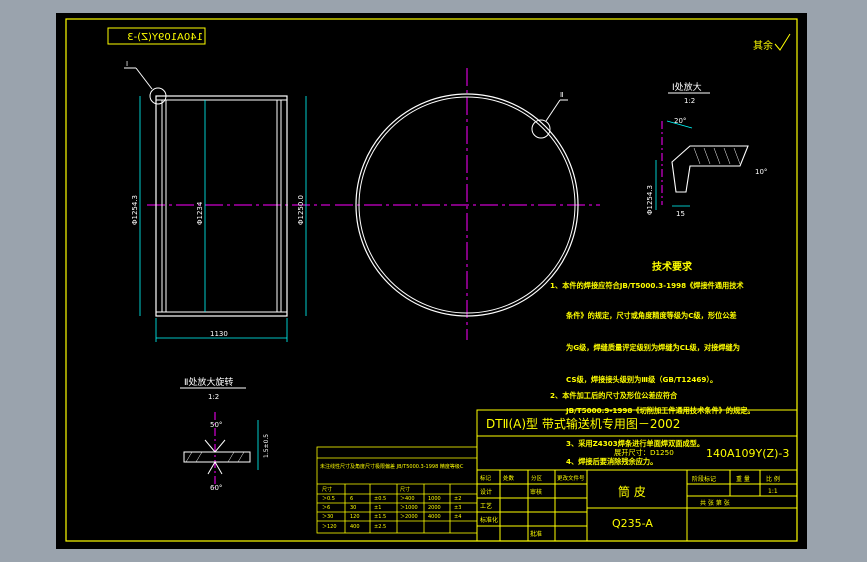 This screenshot has width=867, height=562. Describe the element at coordinates (353, 508) in the screenshot. I see `svg-text: 30` at that location.